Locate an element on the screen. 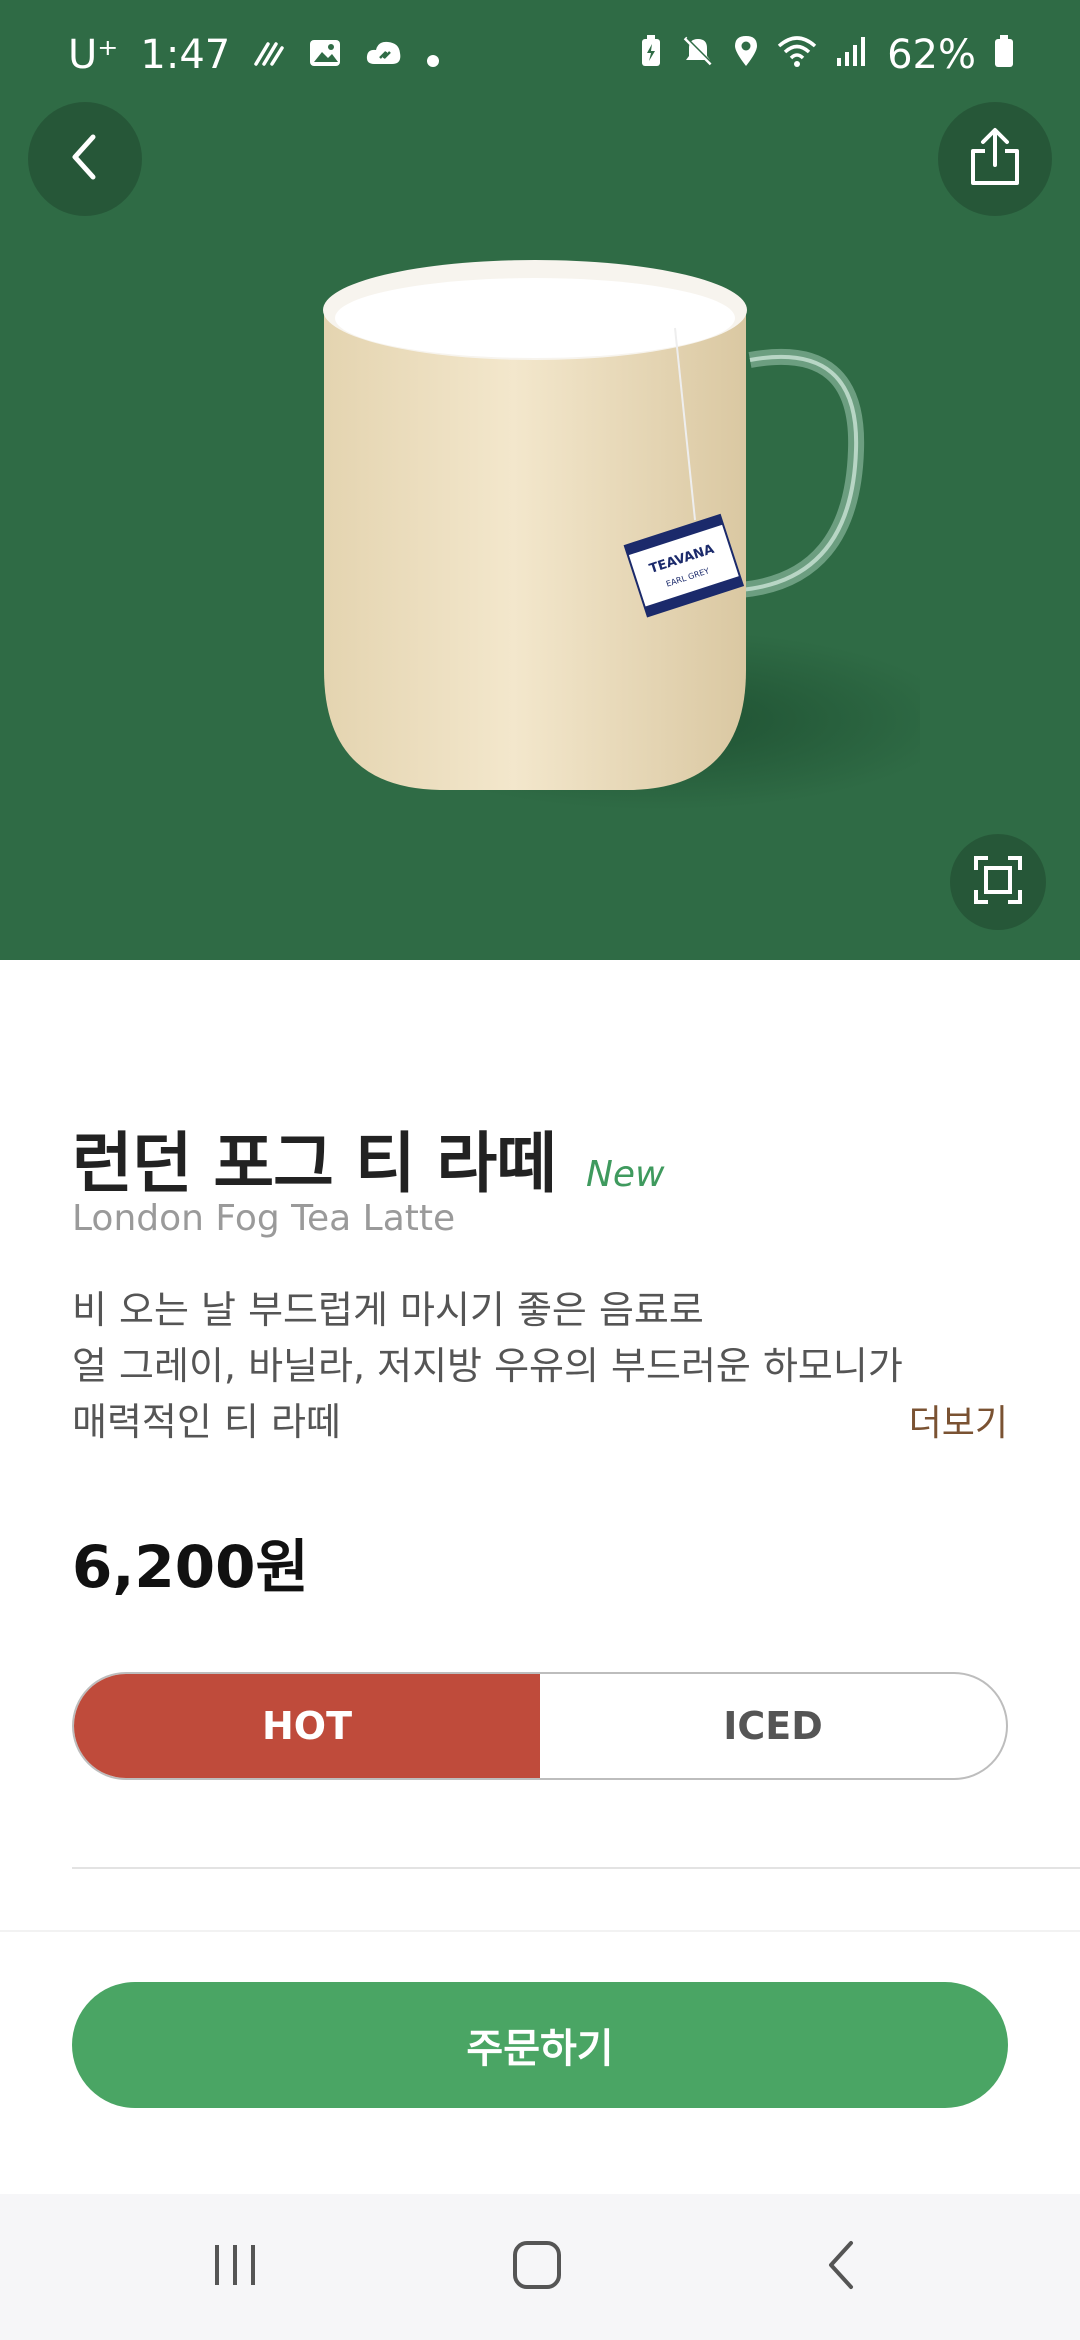  description-line: 매력적인 티 라떼 is located at coordinates (206, 1422).